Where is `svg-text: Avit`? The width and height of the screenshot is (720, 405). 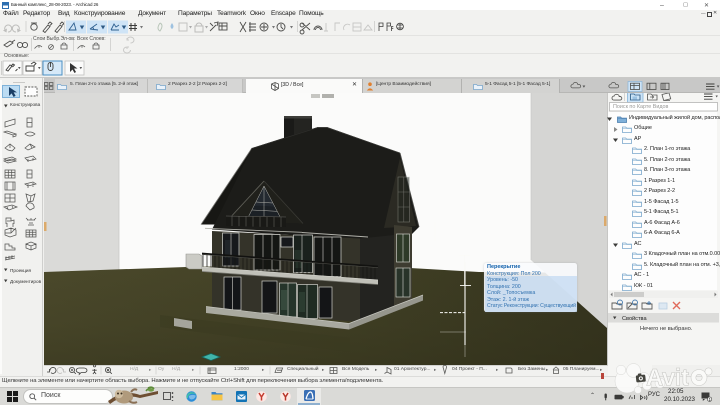
svg-text: Avit is located at coordinates (667, 378).